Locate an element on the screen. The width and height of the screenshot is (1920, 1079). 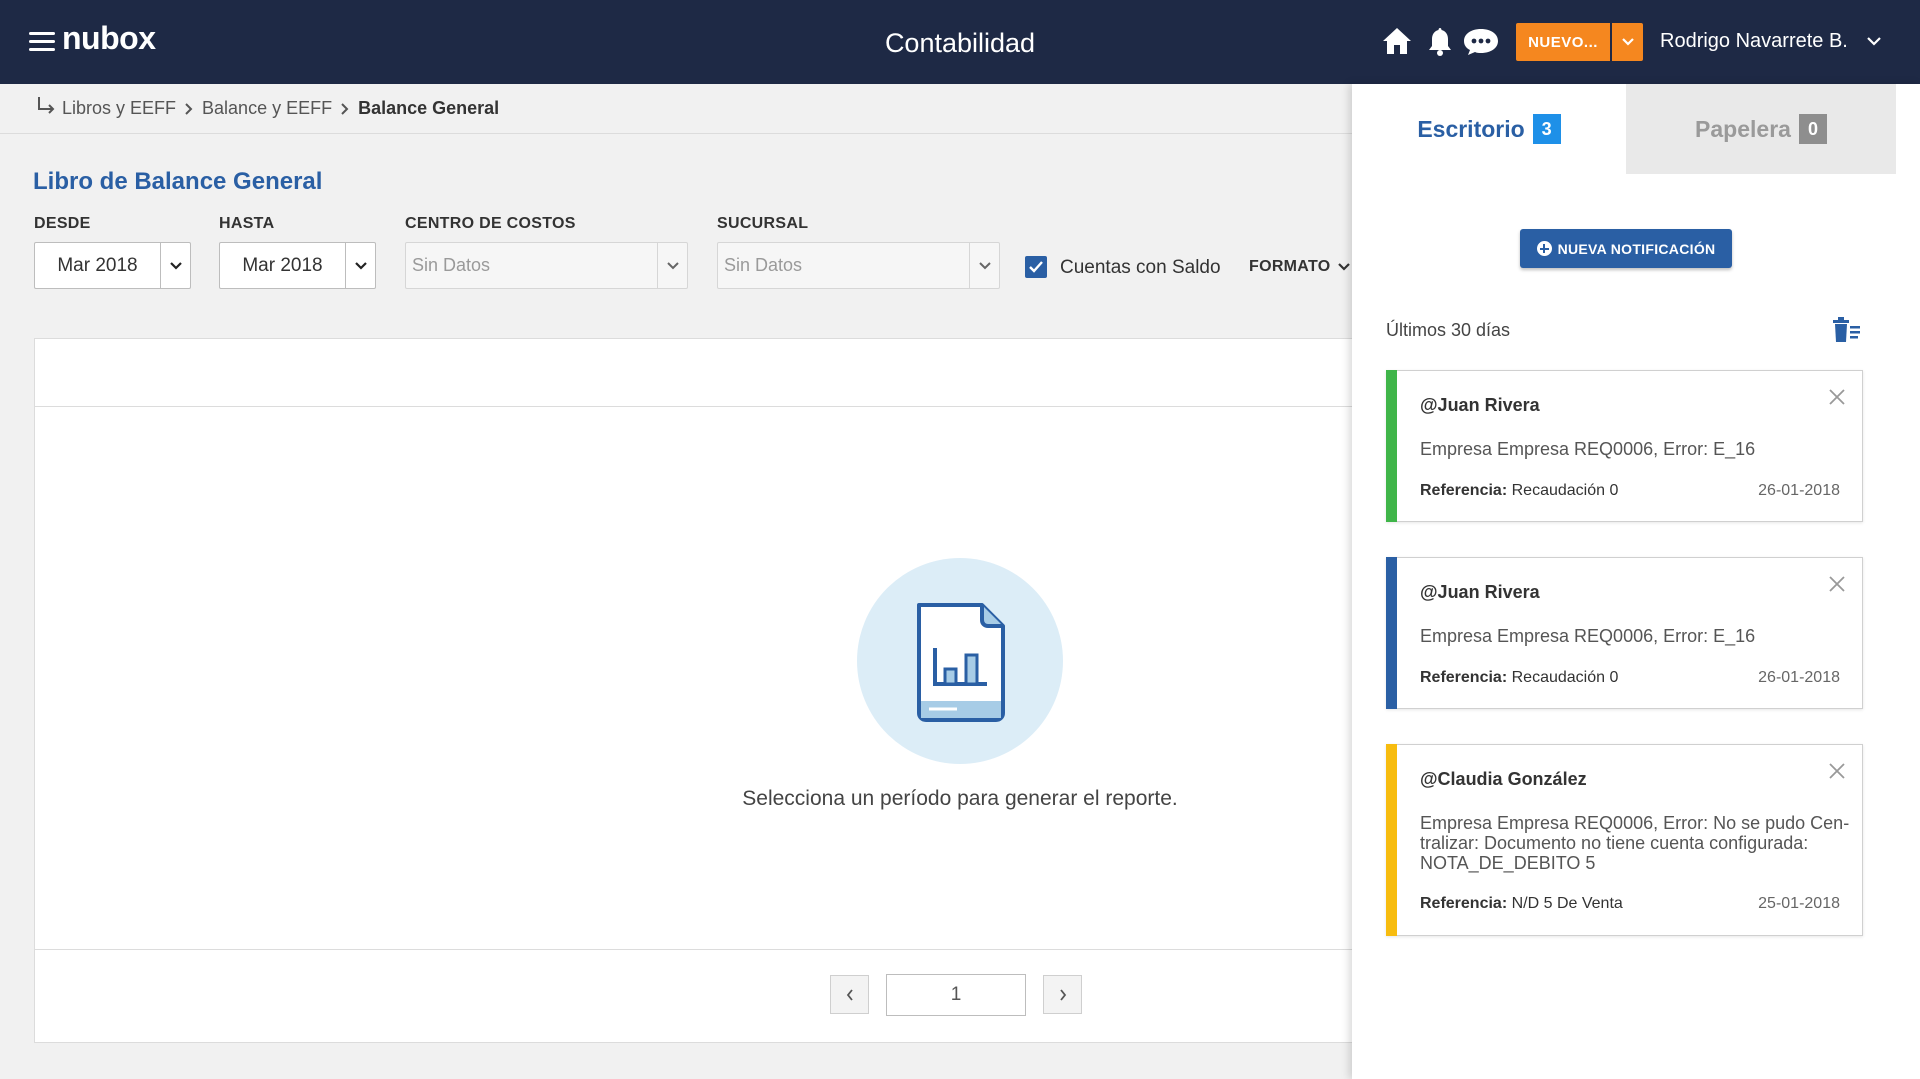
return-arrow-icon is located at coordinates (46, 105).